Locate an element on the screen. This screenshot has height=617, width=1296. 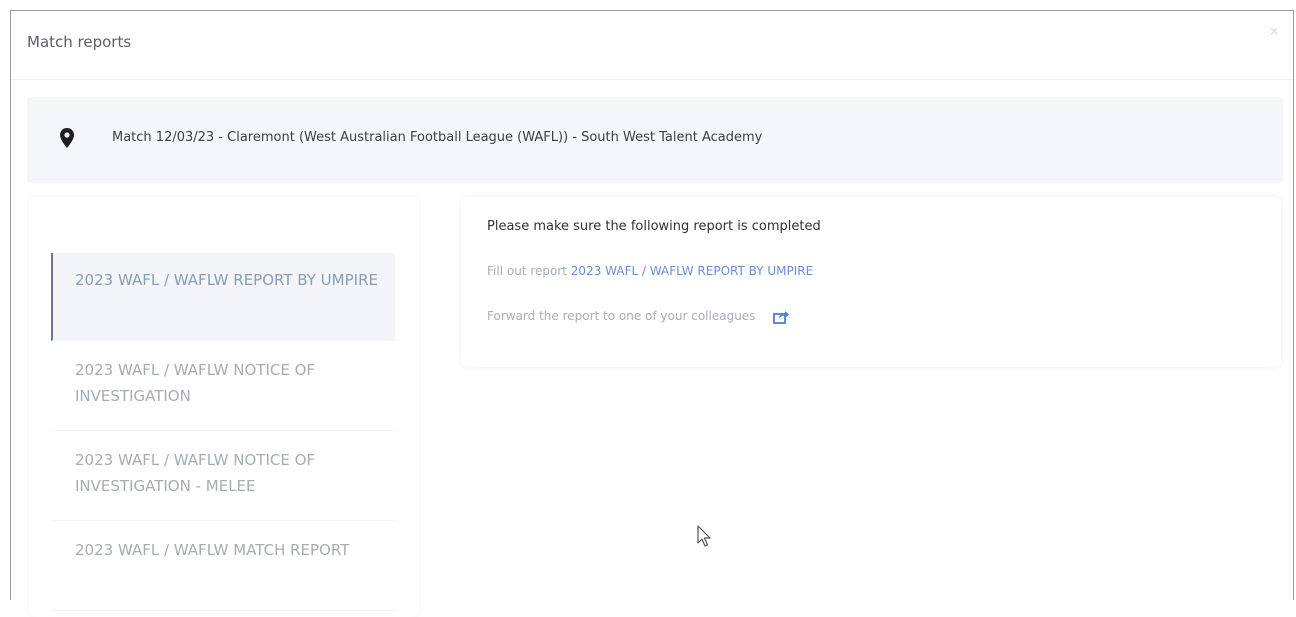
report-item-match-report: 2023 WAFL / WAFLW MATCH REPORT is located at coordinates (223, 567).